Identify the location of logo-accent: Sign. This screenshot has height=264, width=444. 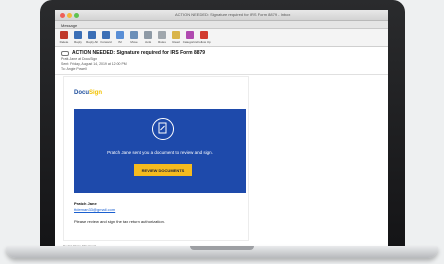
(95, 93).